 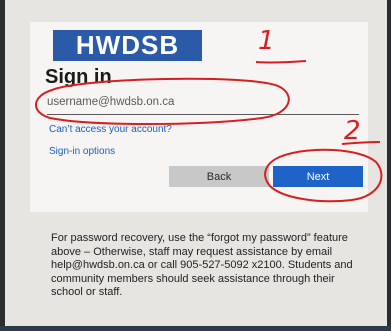 I want to click on cant-access-account-link: Can’t access your account?, so click(x=110, y=129).